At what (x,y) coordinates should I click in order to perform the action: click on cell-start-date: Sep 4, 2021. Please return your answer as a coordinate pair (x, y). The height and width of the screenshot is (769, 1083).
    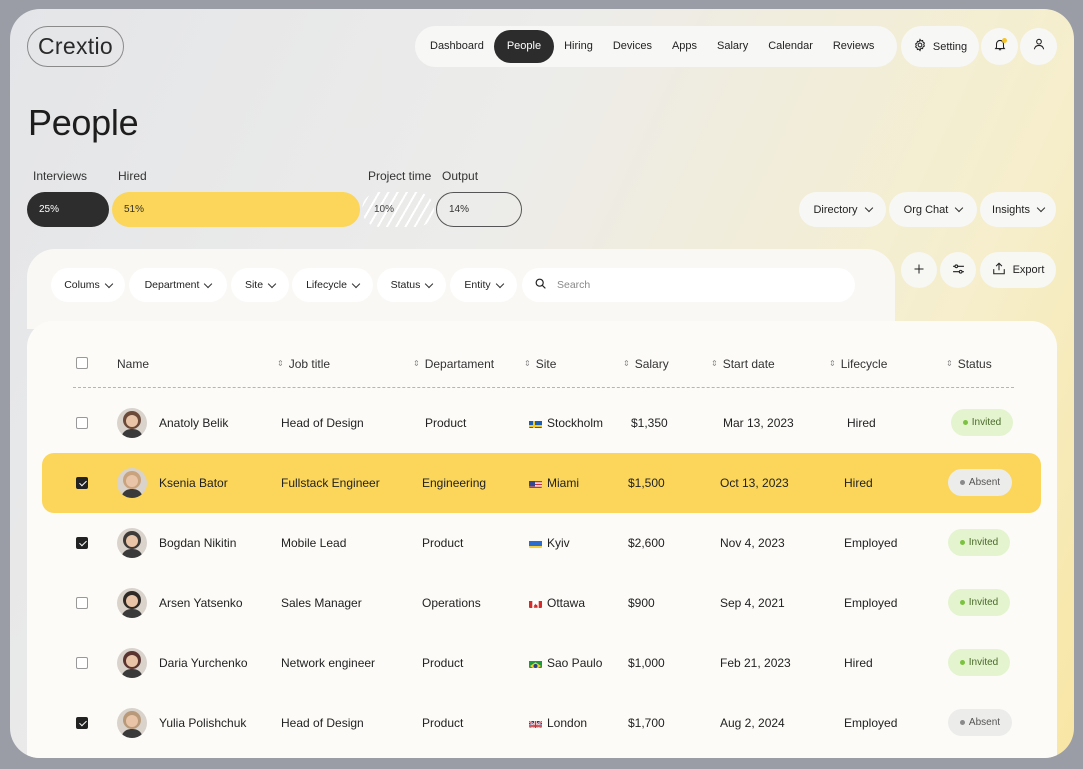
    Looking at the image, I should click on (752, 603).